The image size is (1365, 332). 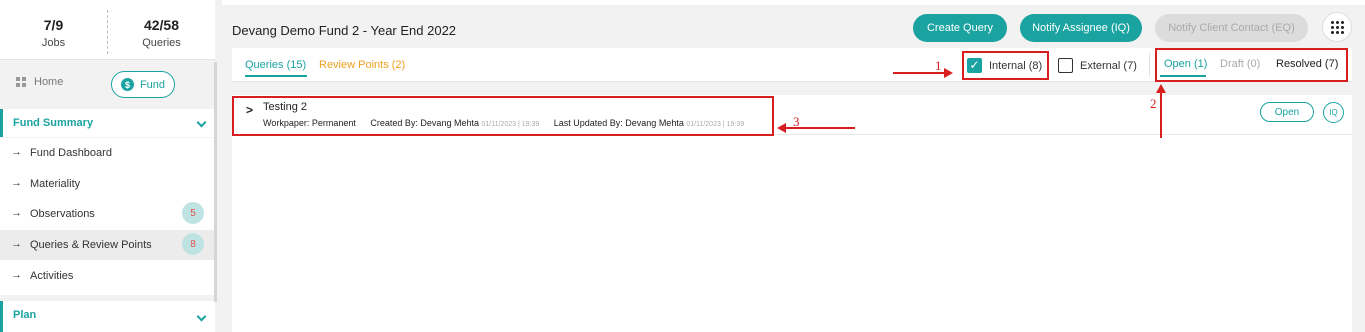 I want to click on grid-dots-icon, so click(x=1337, y=27).